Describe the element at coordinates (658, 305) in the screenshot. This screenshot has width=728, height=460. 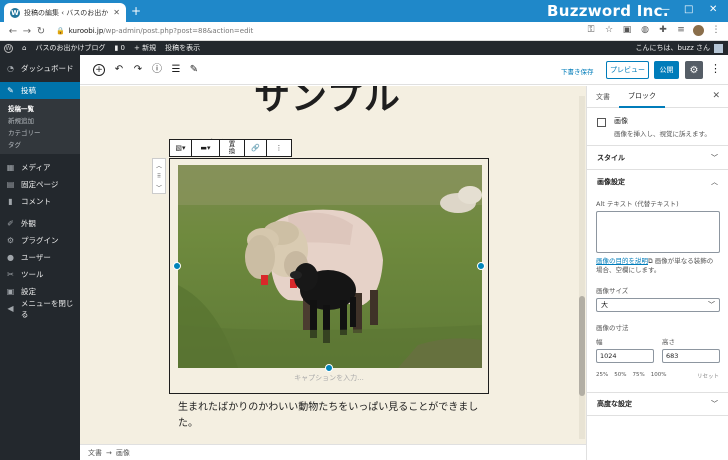
I see `image-size-select: 大 ﹀` at that location.